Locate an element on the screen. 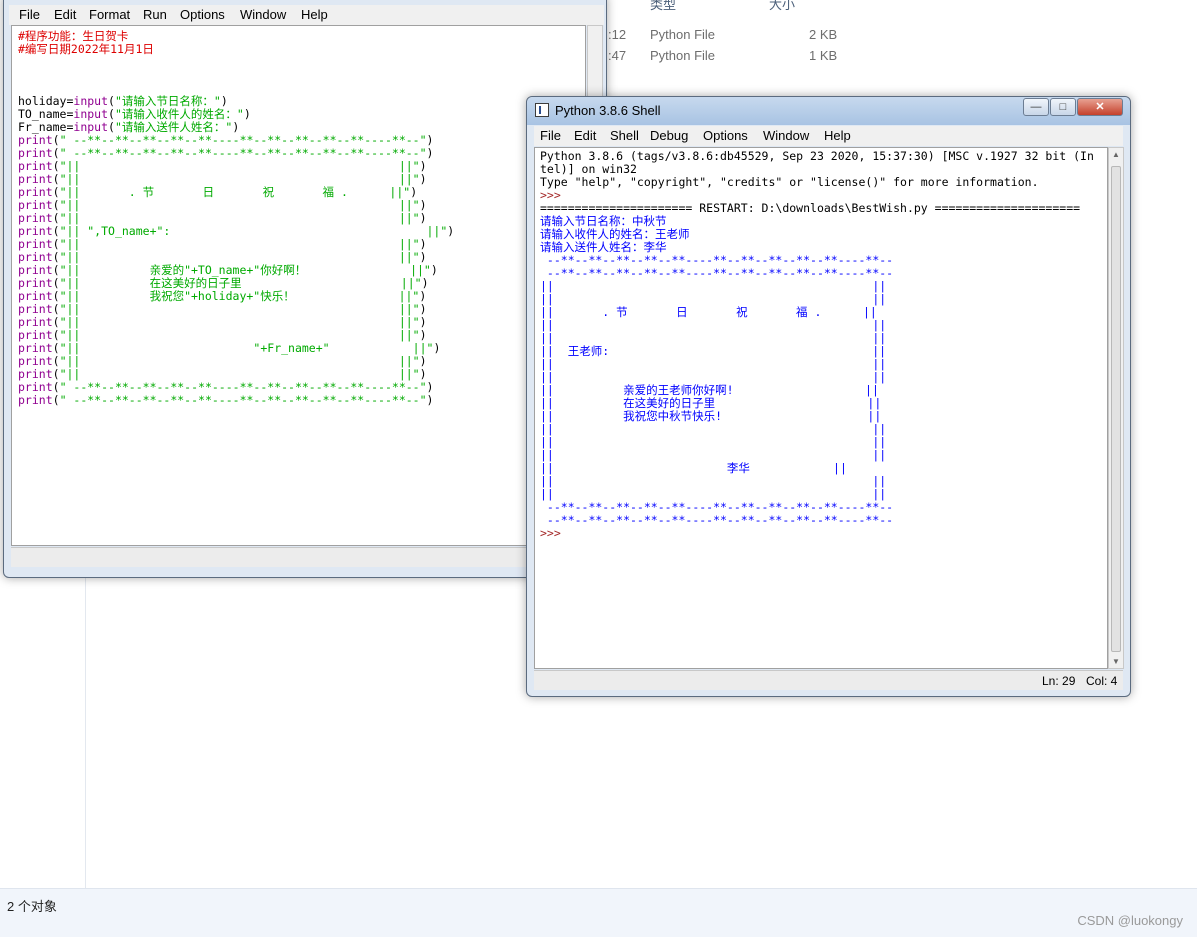  code-token: #程序功能：生日贺卡 is located at coordinates (73, 36).